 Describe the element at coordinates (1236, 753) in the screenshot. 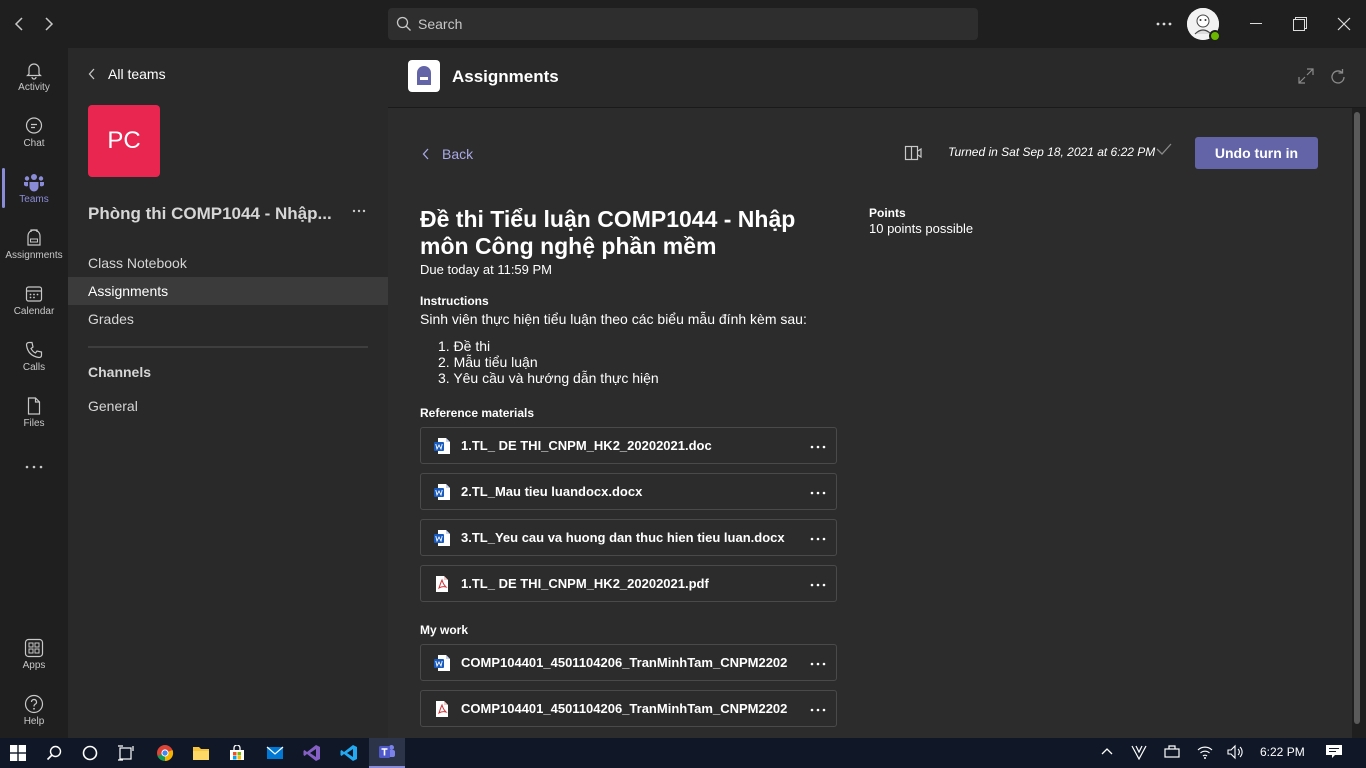

I see `volume-icon` at that location.